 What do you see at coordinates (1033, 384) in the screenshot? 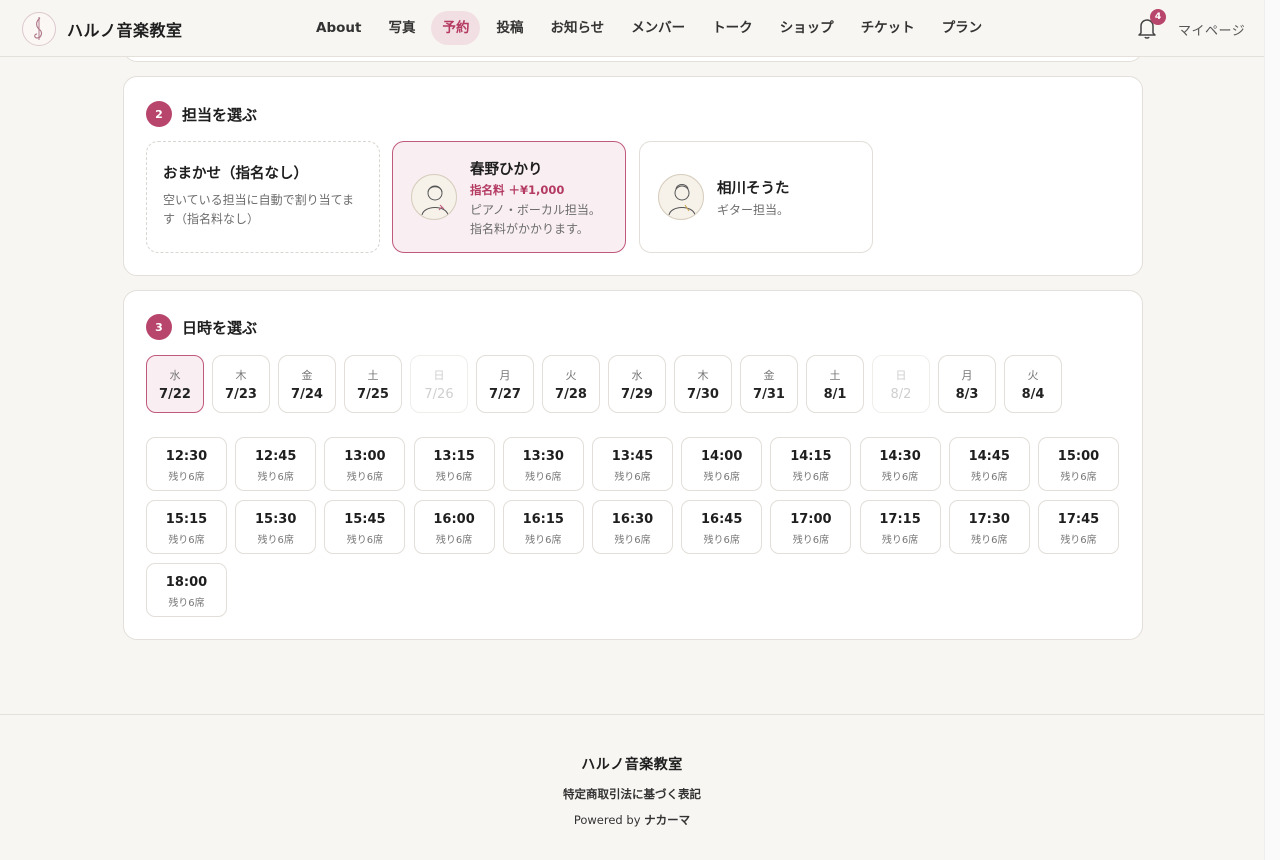
I see `date-chip: 火 8/4` at bounding box center [1033, 384].